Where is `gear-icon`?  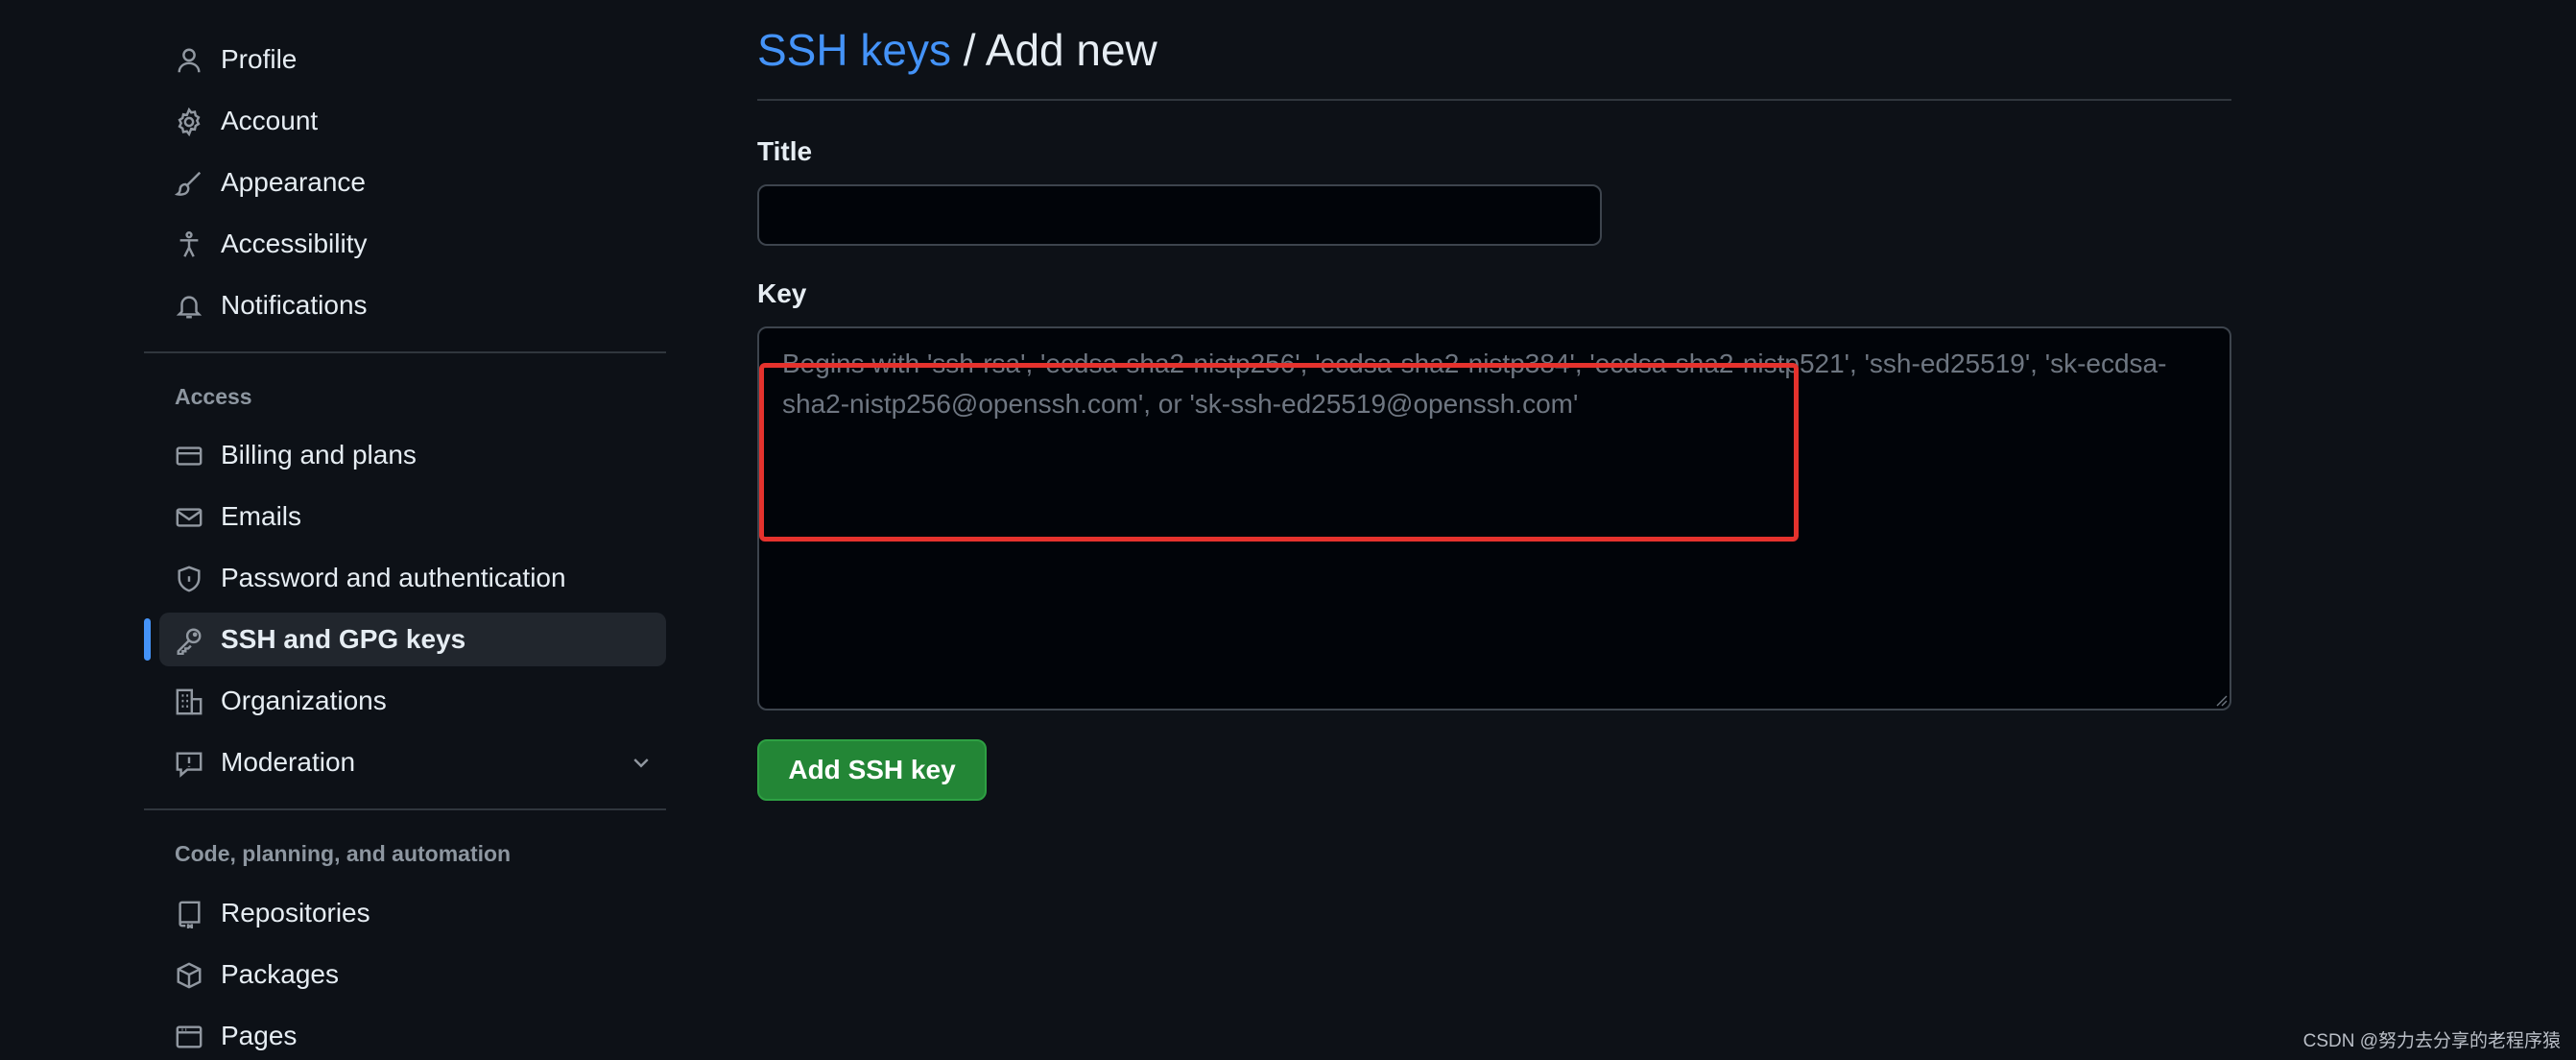
gear-icon is located at coordinates (189, 122).